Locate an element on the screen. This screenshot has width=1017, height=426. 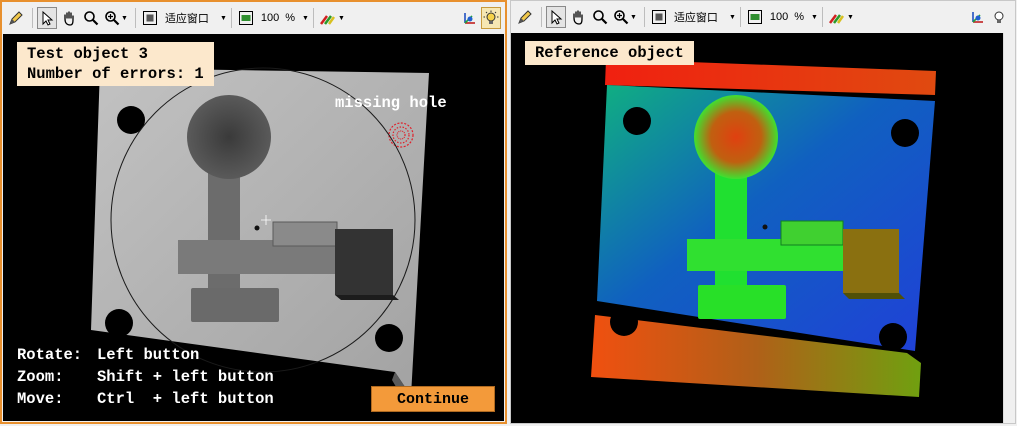
test-object-title: Test object 3 is located at coordinates (87, 54).